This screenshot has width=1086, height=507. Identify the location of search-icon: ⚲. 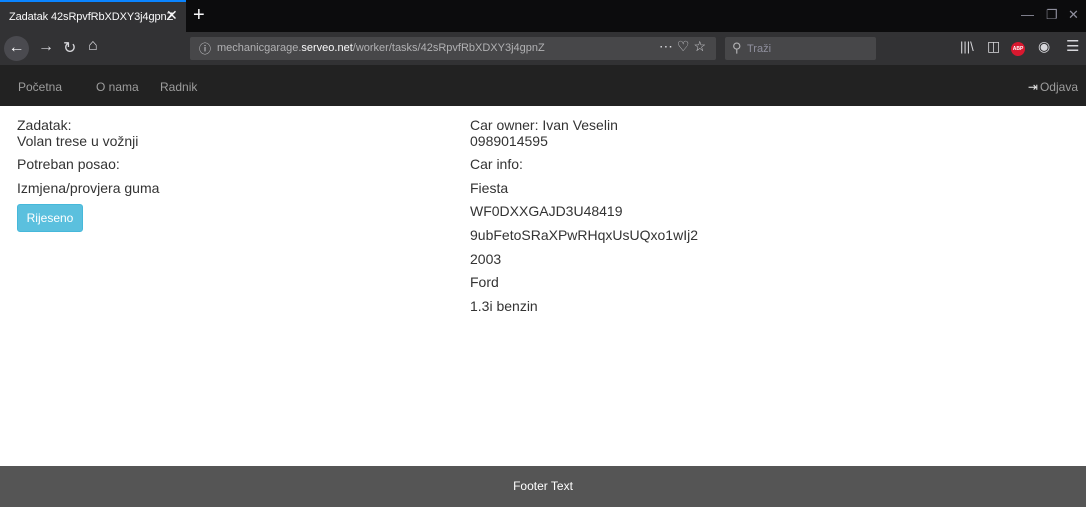
(737, 47).